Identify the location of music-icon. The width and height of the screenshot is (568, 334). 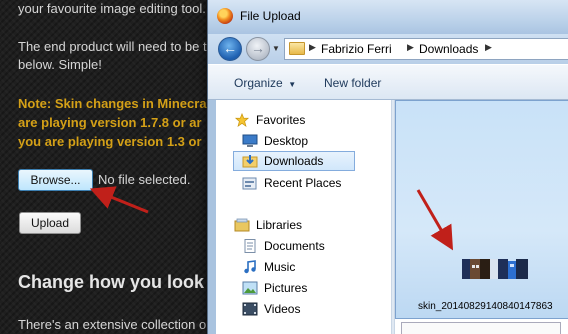
(250, 267).